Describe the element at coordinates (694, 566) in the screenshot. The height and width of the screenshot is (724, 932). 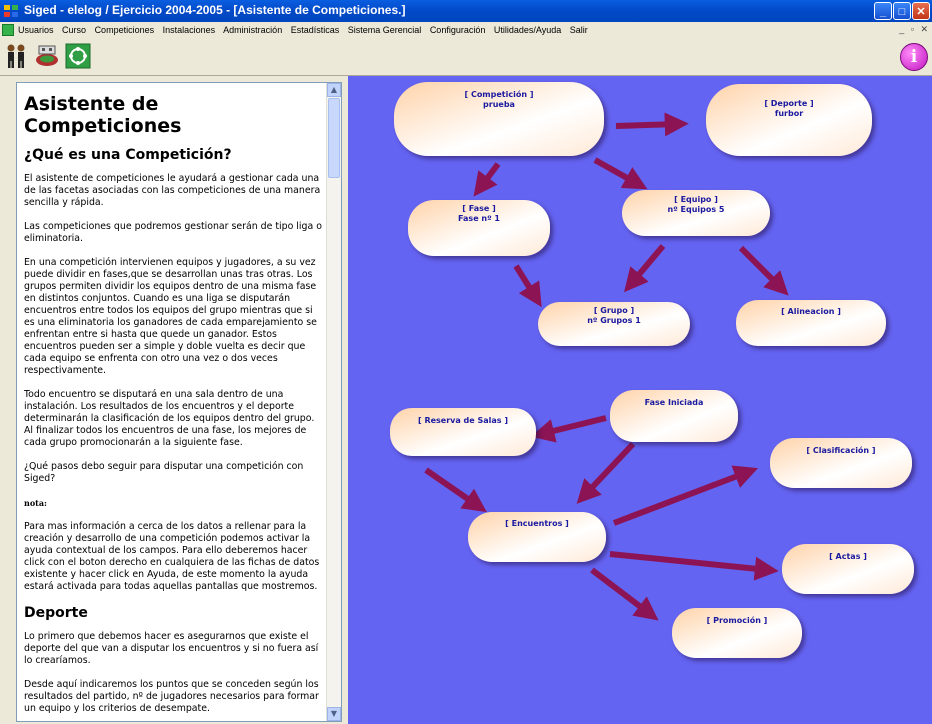
I see `arrow-encuentros-actas` at that location.